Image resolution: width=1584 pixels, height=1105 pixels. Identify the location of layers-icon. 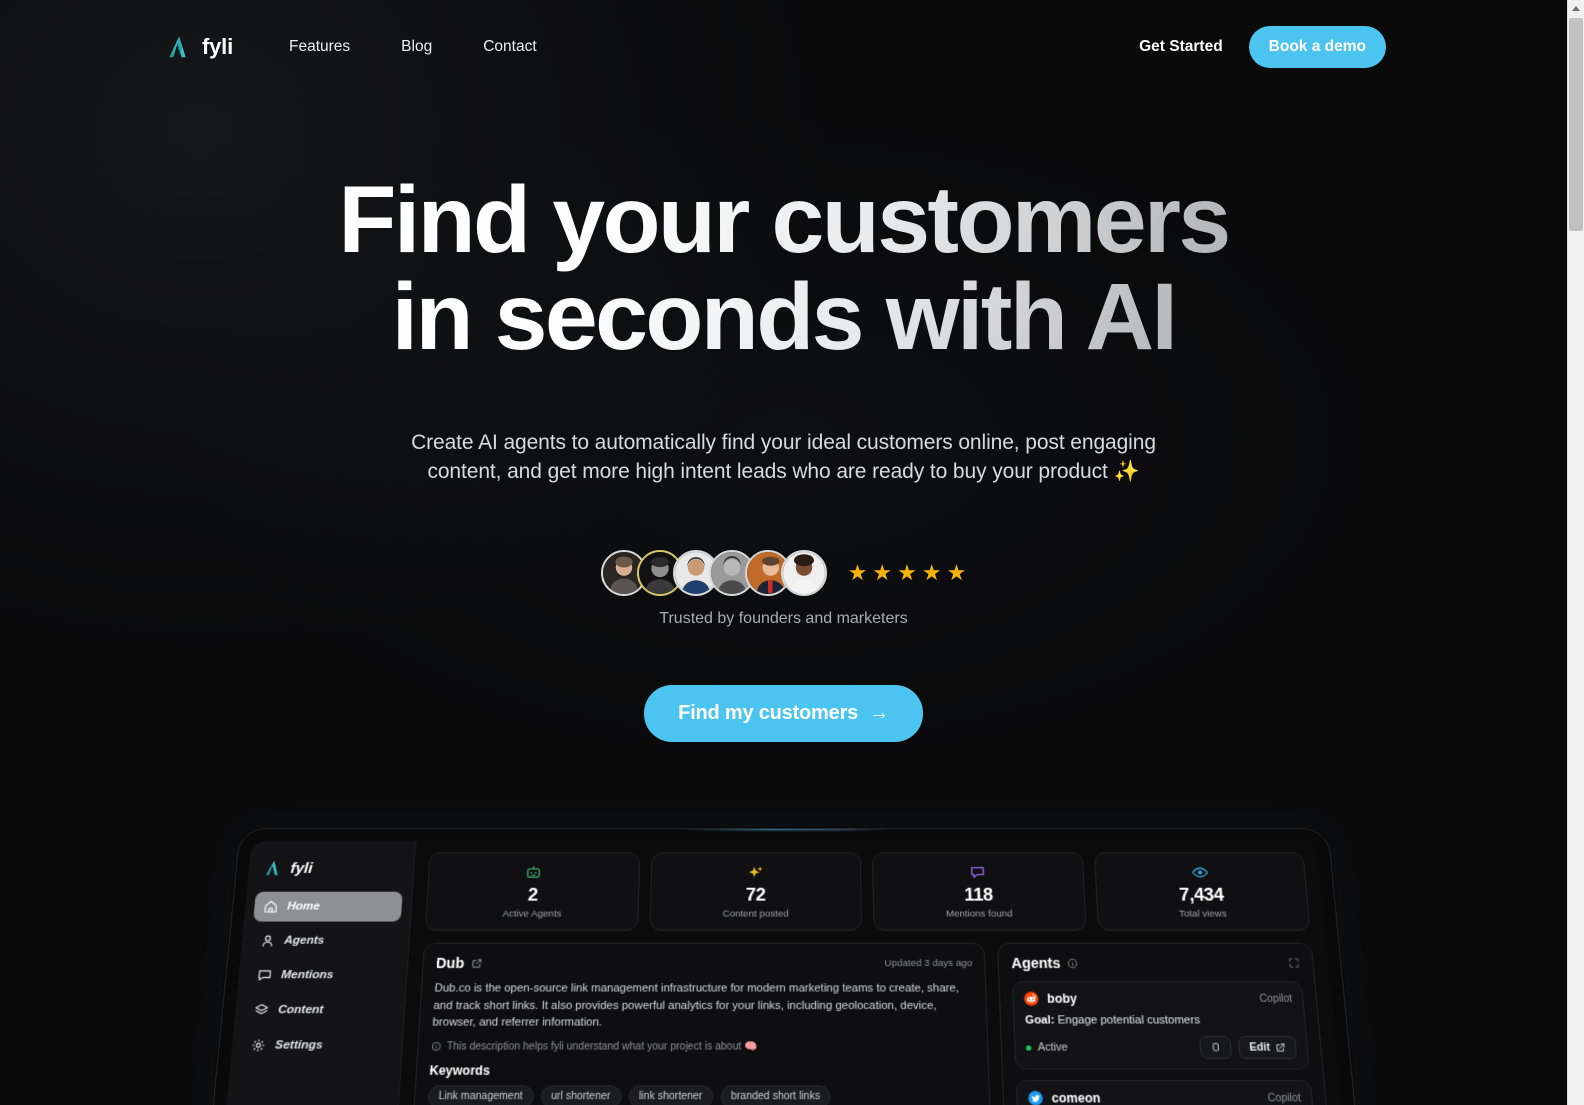
(261, 1010).